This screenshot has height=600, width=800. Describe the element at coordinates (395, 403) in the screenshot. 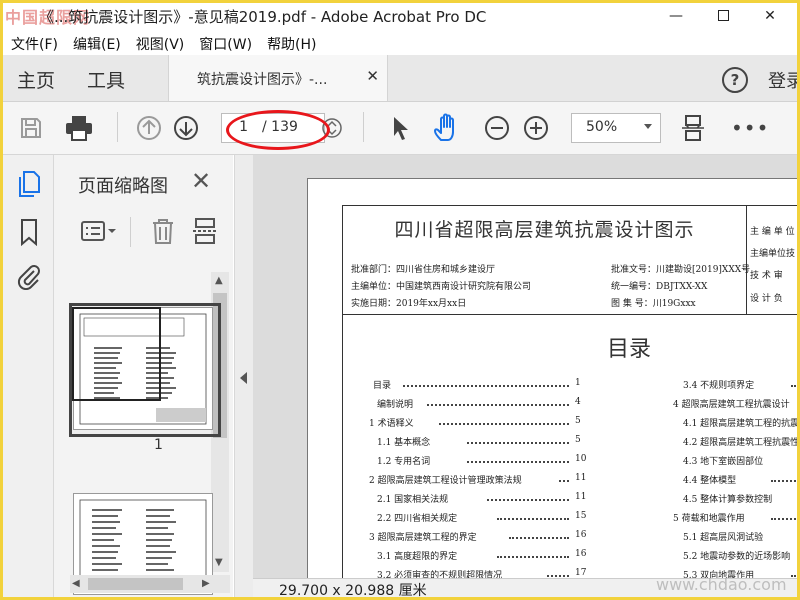

I see `toc-entry: 编制说明` at that location.